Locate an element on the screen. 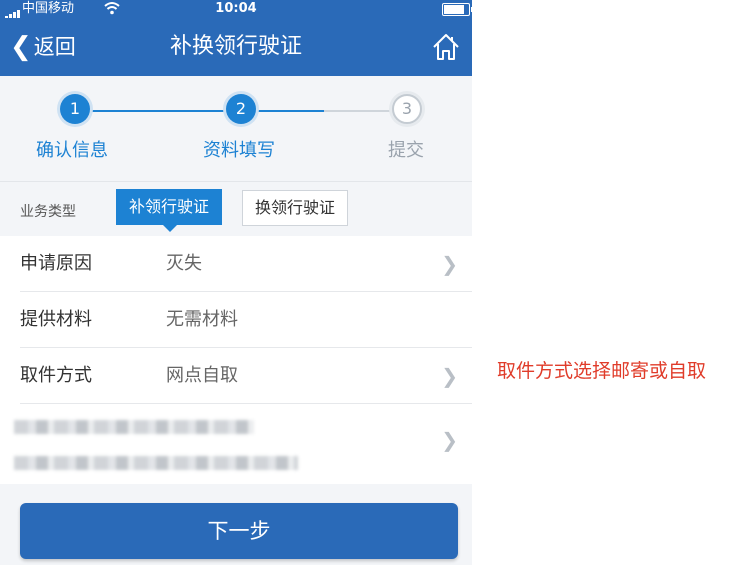 Image resolution: width=742 pixels, height=565 pixels. row-pickup-method: 取件方式 网点自取 ❯ is located at coordinates (236, 376).